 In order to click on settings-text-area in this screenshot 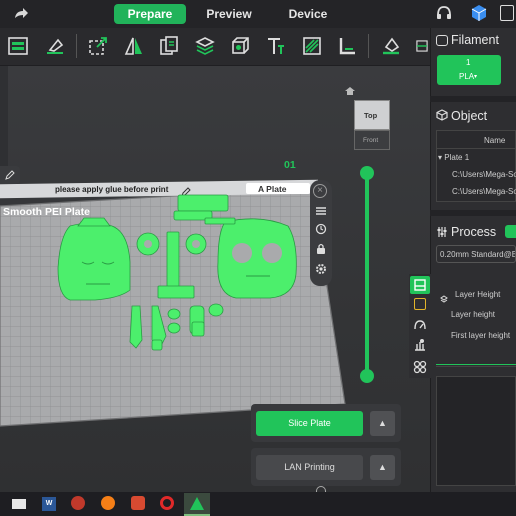, I will do `click(476, 431)`.